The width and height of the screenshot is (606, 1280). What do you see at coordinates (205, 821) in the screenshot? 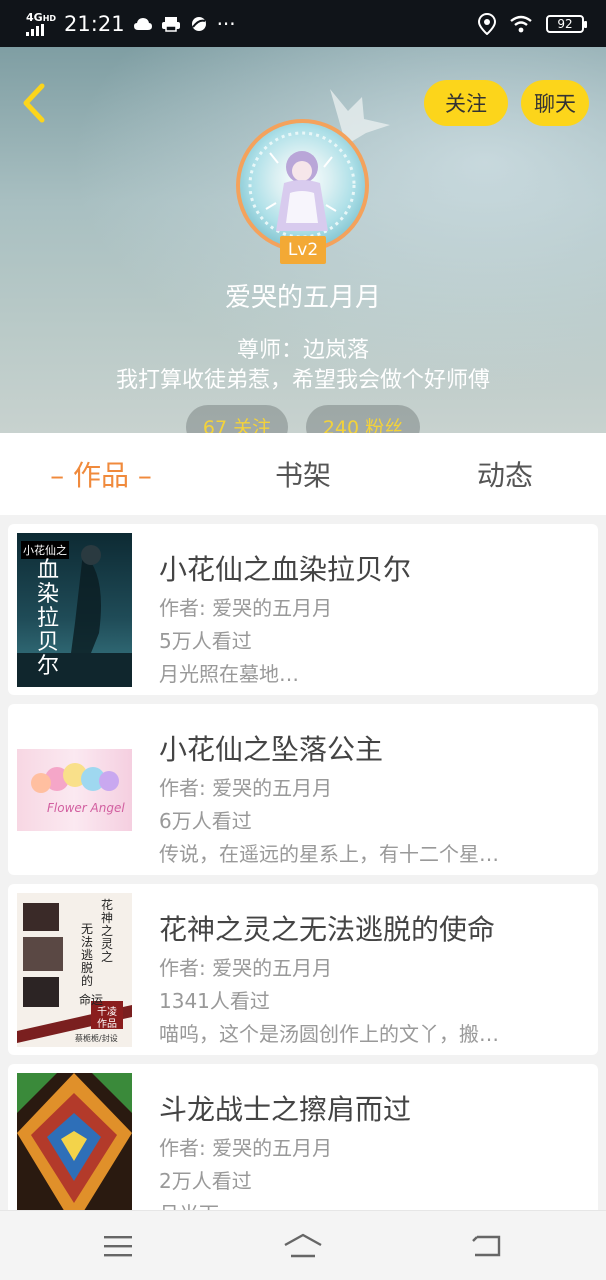
I see `book-views: 6万人看过` at bounding box center [205, 821].